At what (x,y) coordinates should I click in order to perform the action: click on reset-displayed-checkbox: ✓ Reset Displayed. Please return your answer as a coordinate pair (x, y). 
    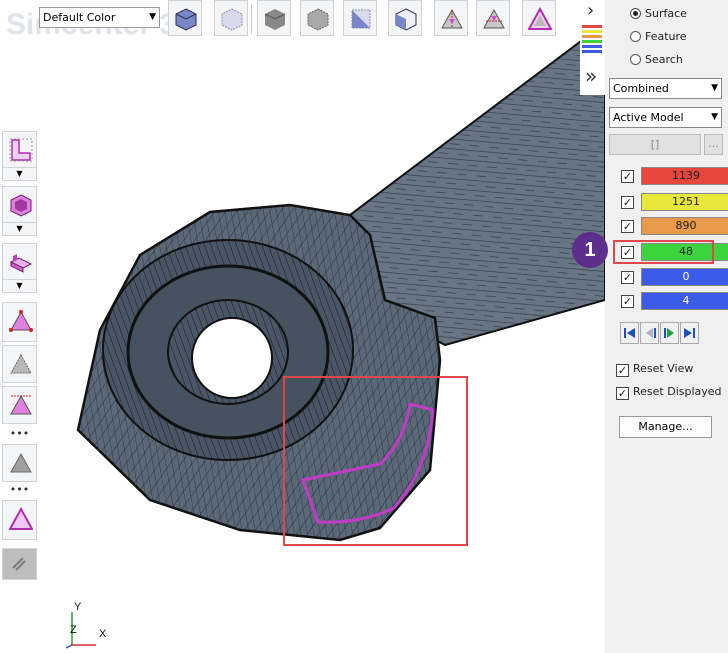
    Looking at the image, I should click on (669, 392).